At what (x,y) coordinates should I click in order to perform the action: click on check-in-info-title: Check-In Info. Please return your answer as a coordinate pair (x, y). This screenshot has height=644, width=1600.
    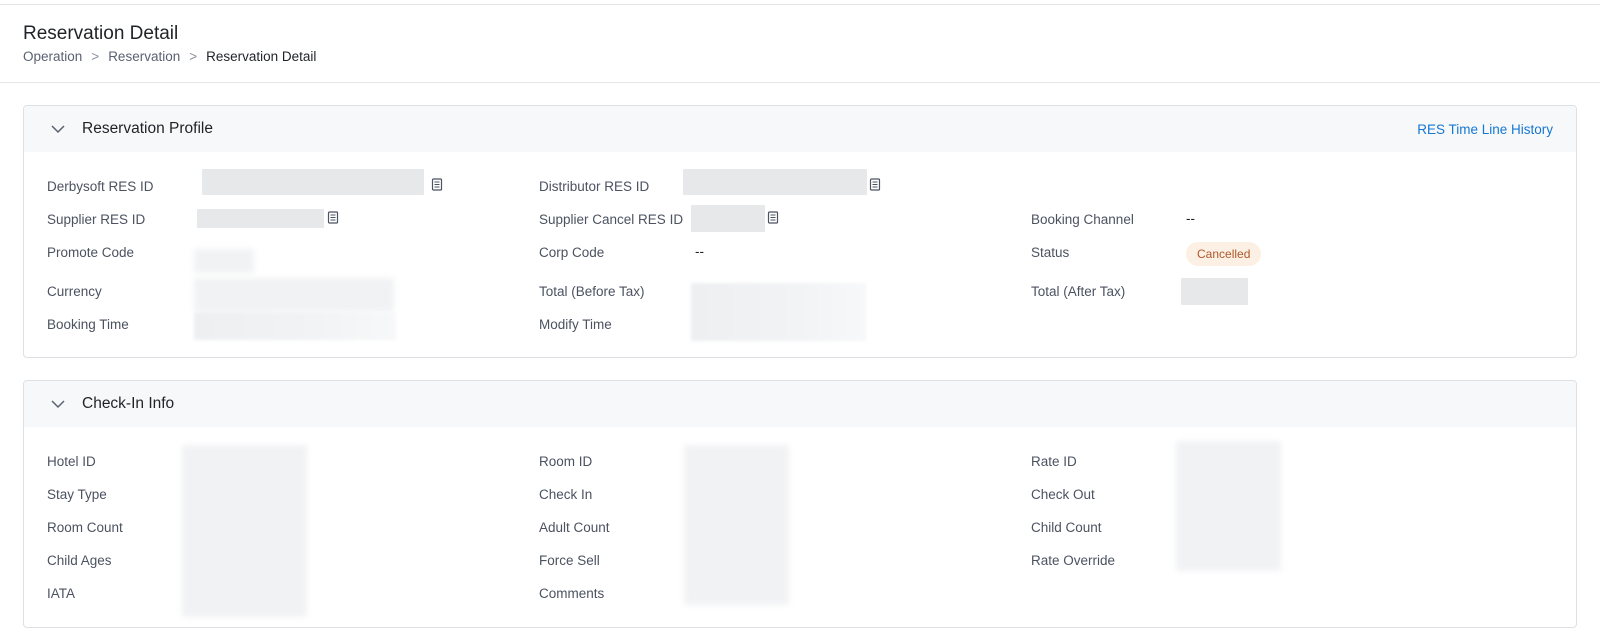
    Looking at the image, I should click on (128, 403).